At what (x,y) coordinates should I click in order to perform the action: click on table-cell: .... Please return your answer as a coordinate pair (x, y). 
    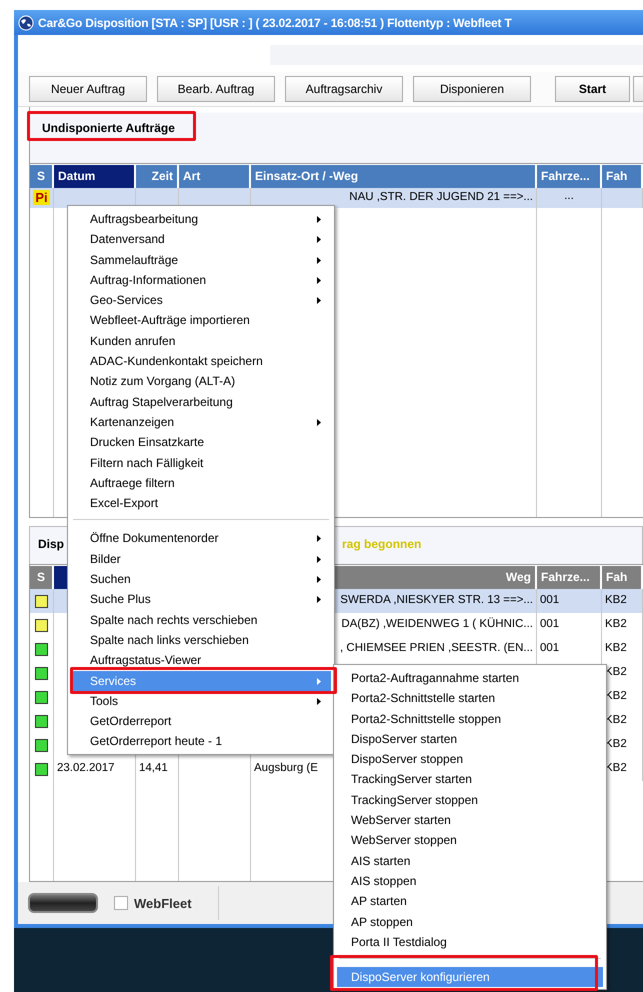
    Looking at the image, I should click on (569, 196).